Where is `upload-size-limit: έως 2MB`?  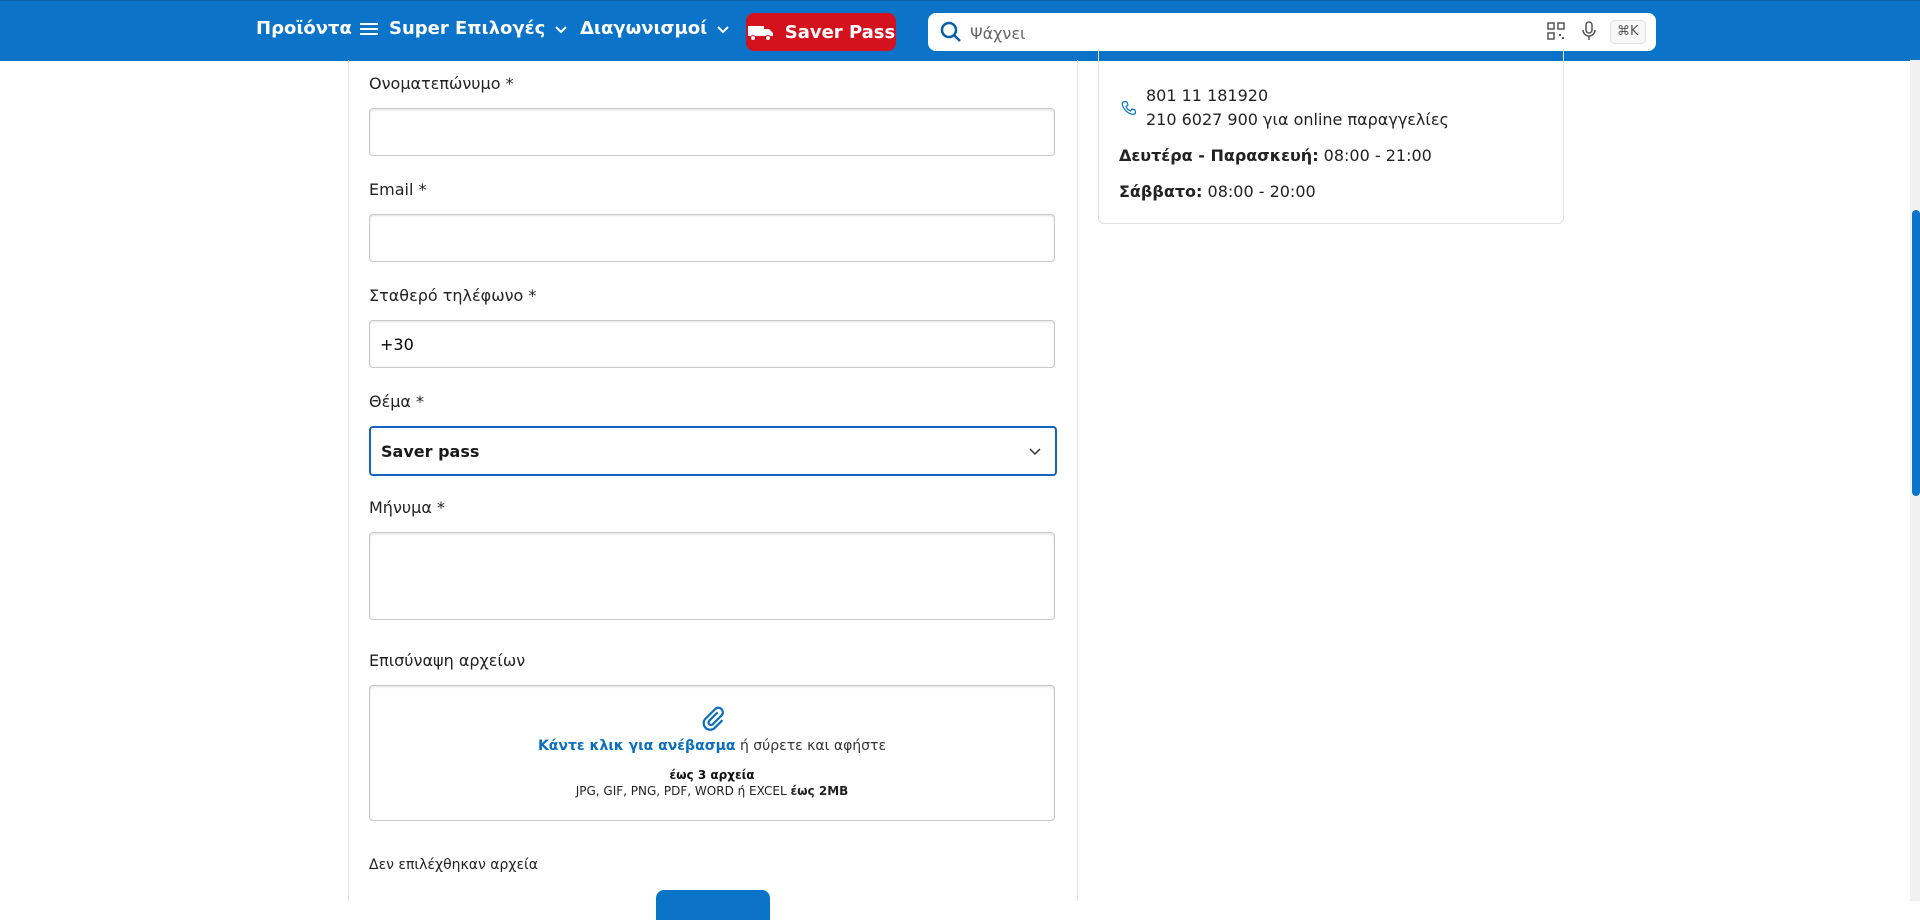 upload-size-limit: έως 2MB is located at coordinates (819, 791).